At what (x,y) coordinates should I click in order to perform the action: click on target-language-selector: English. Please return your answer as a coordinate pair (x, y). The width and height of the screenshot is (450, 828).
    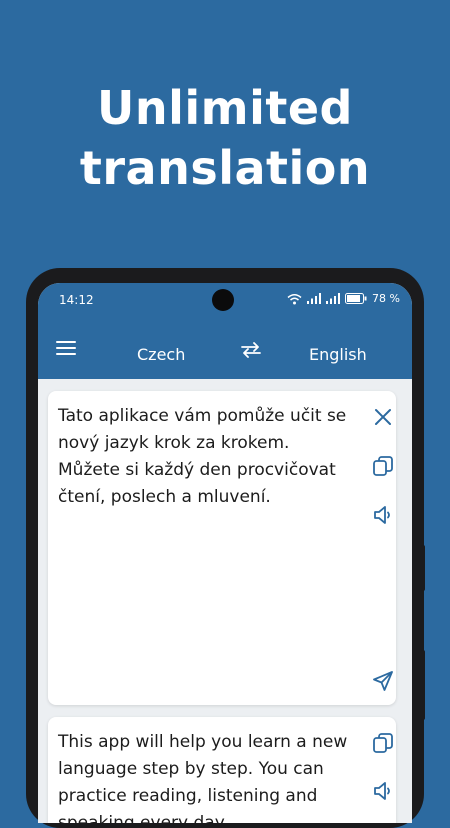
    Looking at the image, I should click on (338, 354).